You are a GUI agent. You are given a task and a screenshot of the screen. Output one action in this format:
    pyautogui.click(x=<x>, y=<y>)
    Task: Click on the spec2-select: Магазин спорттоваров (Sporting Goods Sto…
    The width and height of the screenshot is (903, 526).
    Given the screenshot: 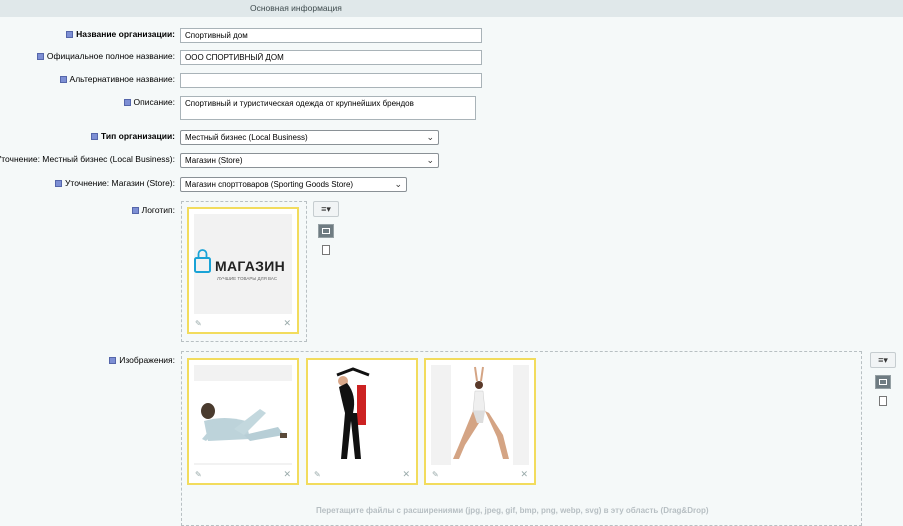 What is the action you would take?
    pyautogui.click(x=293, y=184)
    